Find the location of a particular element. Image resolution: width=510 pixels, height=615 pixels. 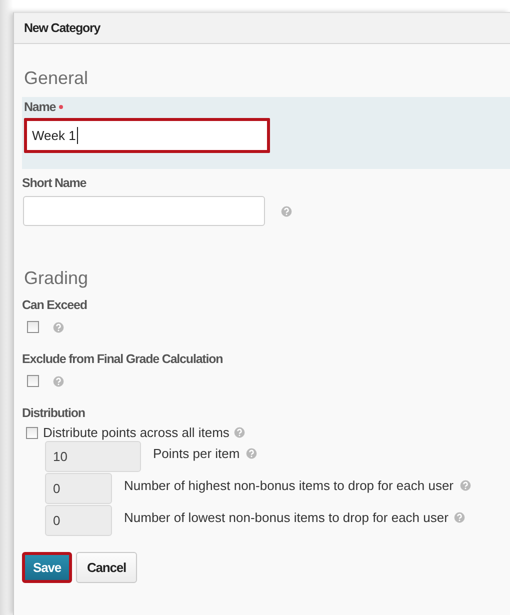

field-label: Can Exceed is located at coordinates (54, 305).